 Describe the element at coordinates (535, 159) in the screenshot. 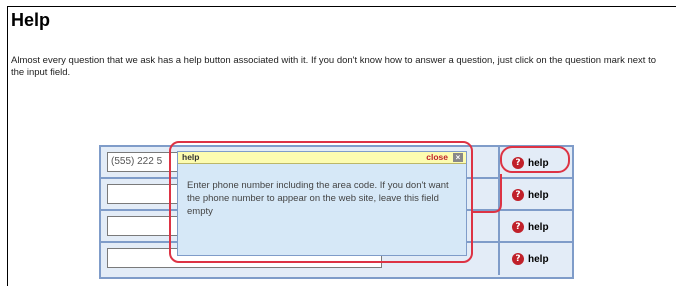

I see `callout-highlight-help-button` at that location.